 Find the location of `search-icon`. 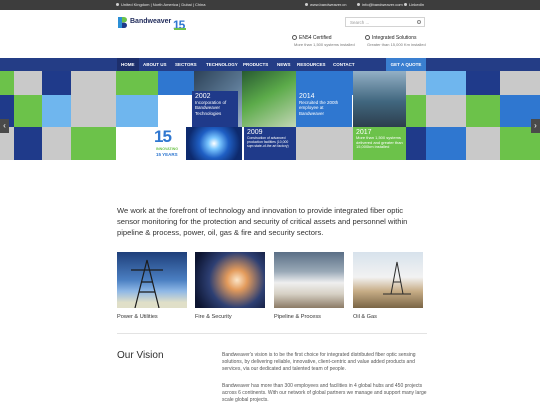

search-icon is located at coordinates (419, 22).